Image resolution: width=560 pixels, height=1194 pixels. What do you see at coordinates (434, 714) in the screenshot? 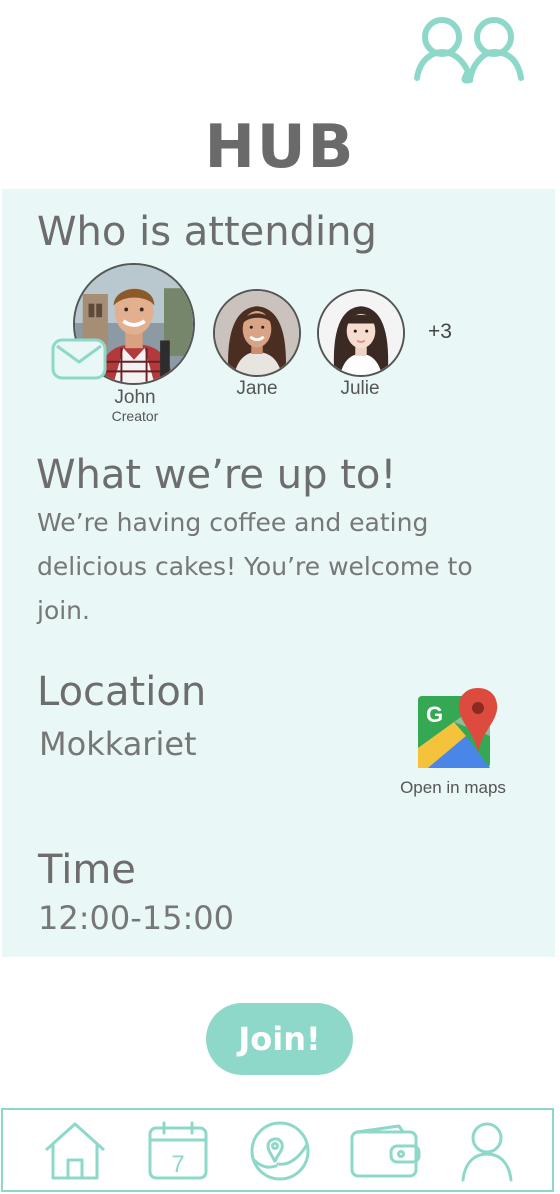
I see `svg-text: G` at bounding box center [434, 714].